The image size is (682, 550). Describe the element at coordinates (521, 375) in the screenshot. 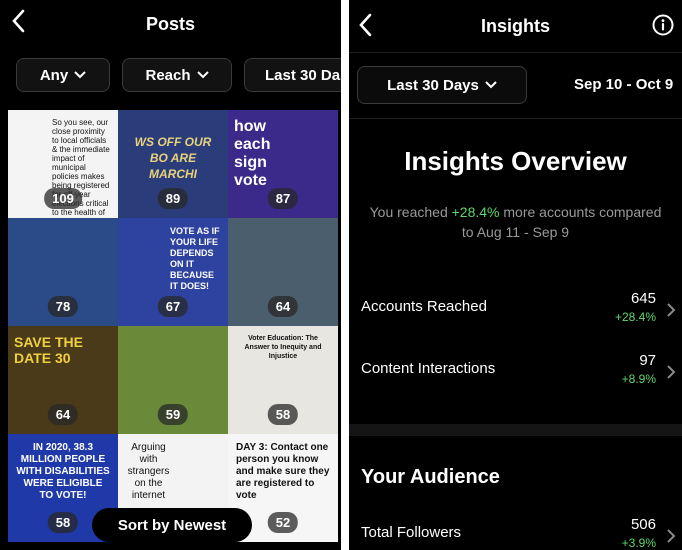

I see `metric-content-interactions: Content Interactions 97 +8.9%` at that location.